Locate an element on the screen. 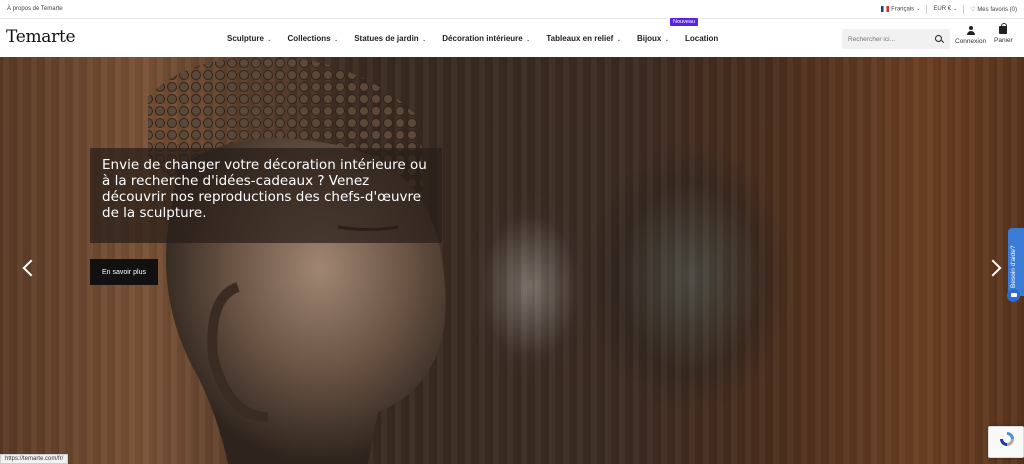 The width and height of the screenshot is (1024, 464). user-icon is located at coordinates (970, 30).